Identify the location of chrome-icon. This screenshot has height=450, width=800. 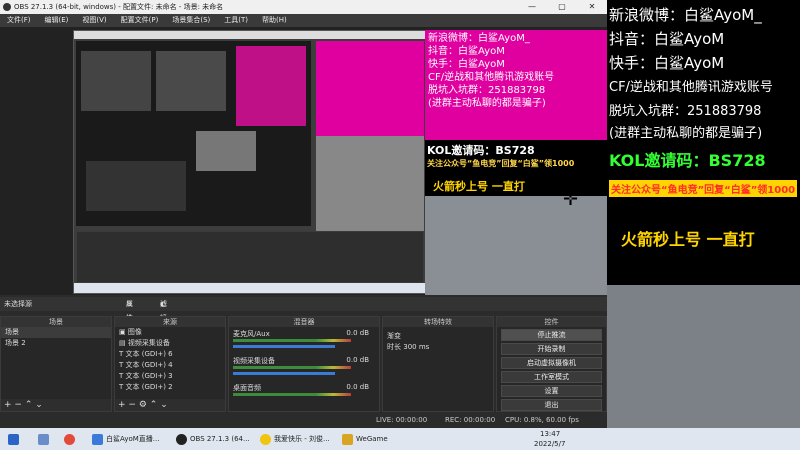
(69, 439).